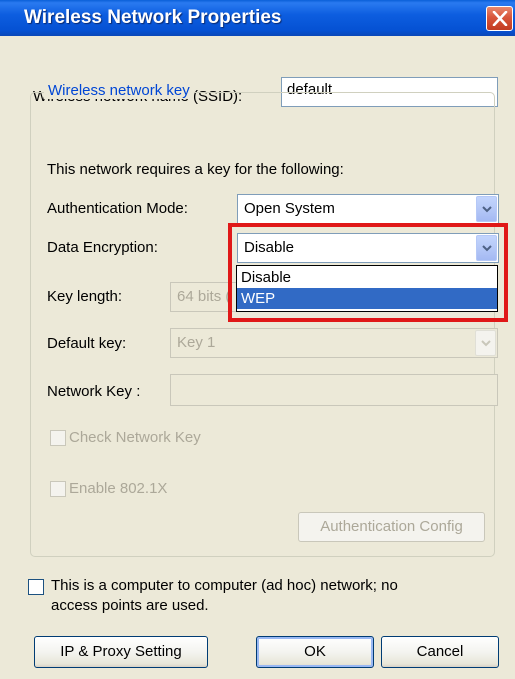  What do you see at coordinates (204, 296) in the screenshot?
I see `key-length-value: 64 bits (` at bounding box center [204, 296].